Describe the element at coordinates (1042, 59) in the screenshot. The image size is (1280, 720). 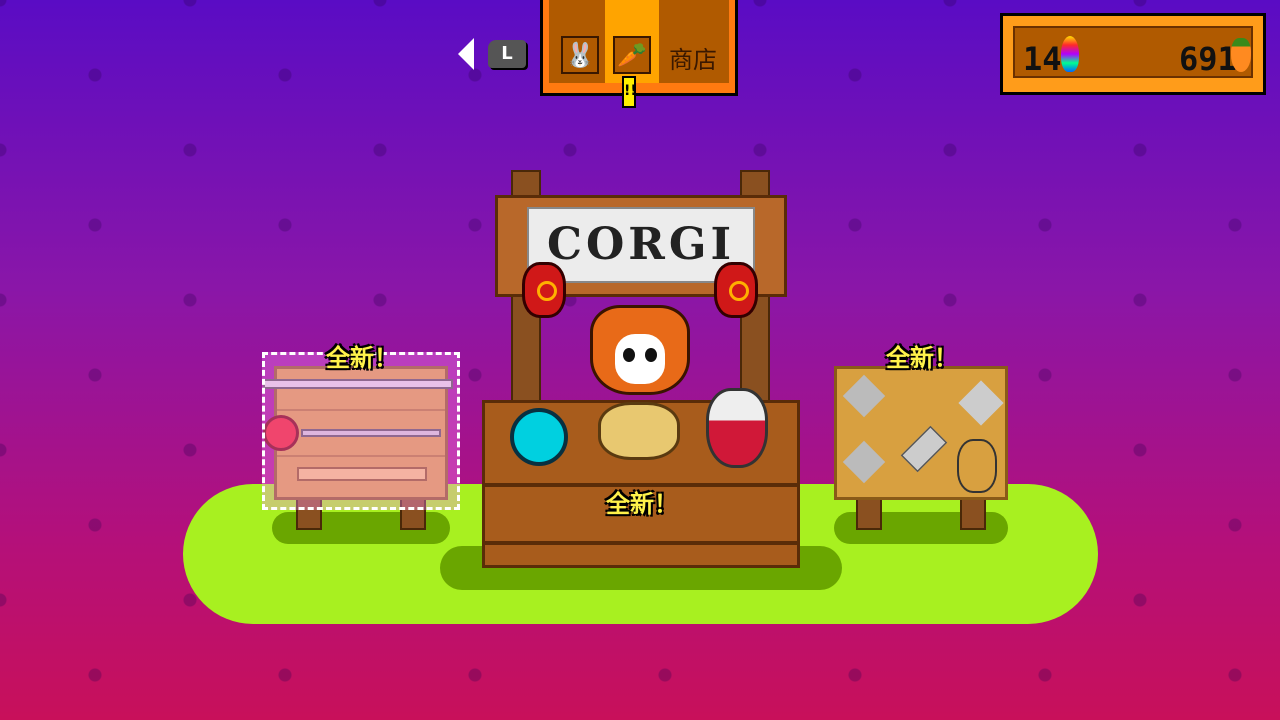
I see `rainbow-count: 14` at that location.